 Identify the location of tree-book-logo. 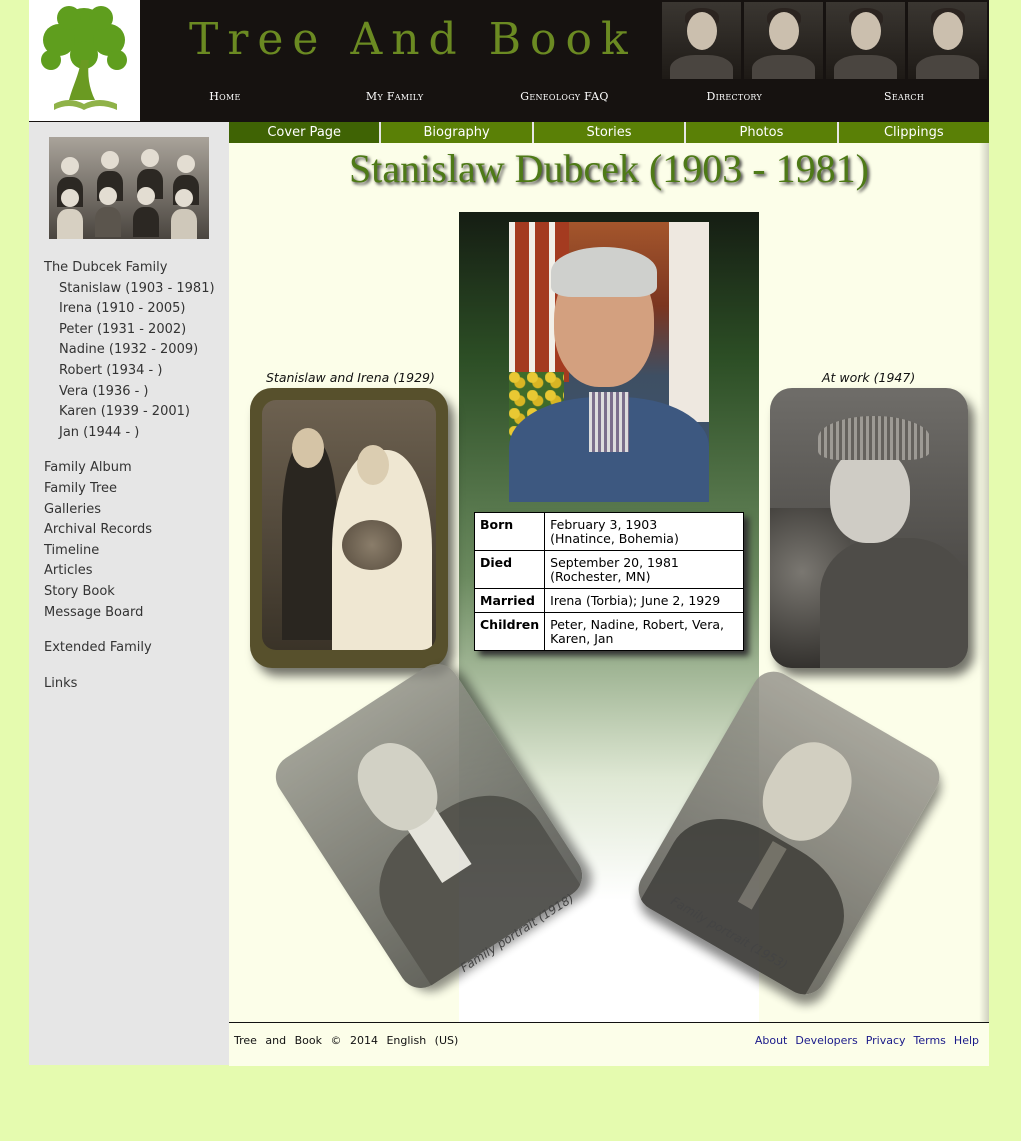
(84, 60).